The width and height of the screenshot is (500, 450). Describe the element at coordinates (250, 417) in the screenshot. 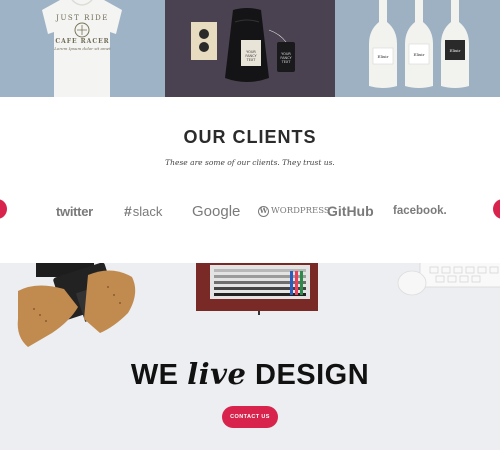

I see `contact-us-button: CONTACT US` at that location.